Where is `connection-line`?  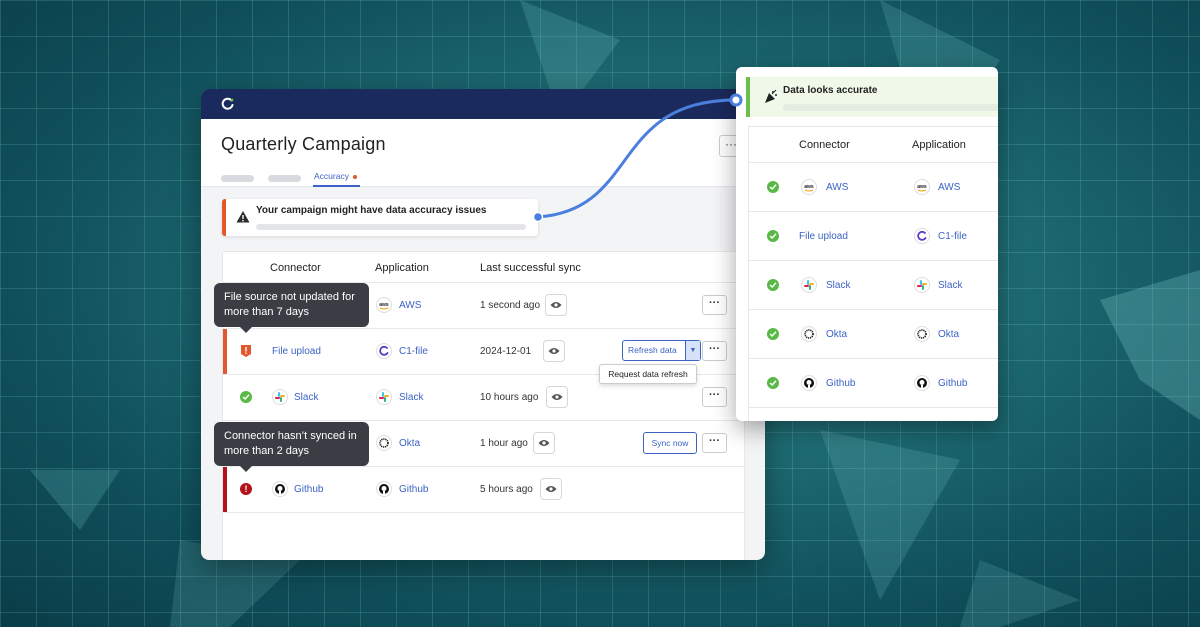
connection-line is located at coordinates (637, 158).